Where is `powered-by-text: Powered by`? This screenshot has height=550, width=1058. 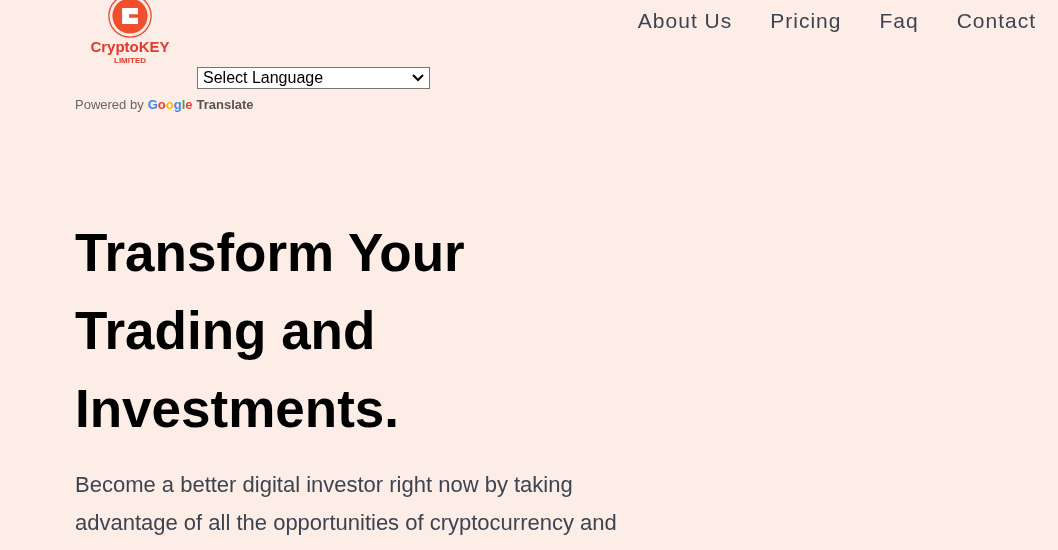
powered-by-text: Powered by is located at coordinates (109, 105).